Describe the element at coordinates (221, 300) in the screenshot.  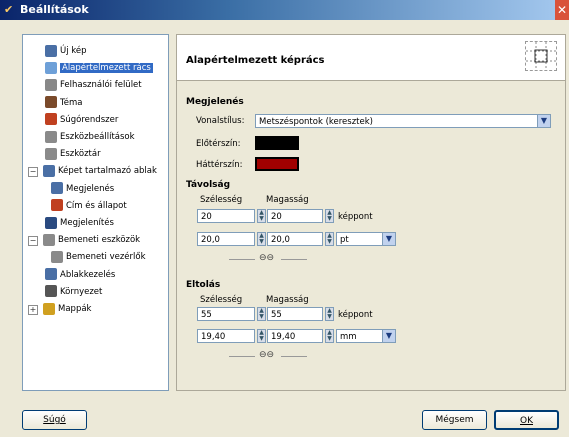
I see `offset-width-label: Szélesség` at that location.